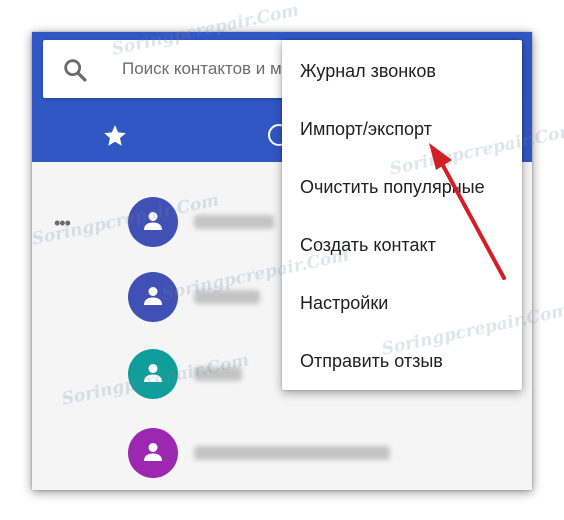 This screenshot has width=564, height=520. I want to click on list-item, so click(282, 458).